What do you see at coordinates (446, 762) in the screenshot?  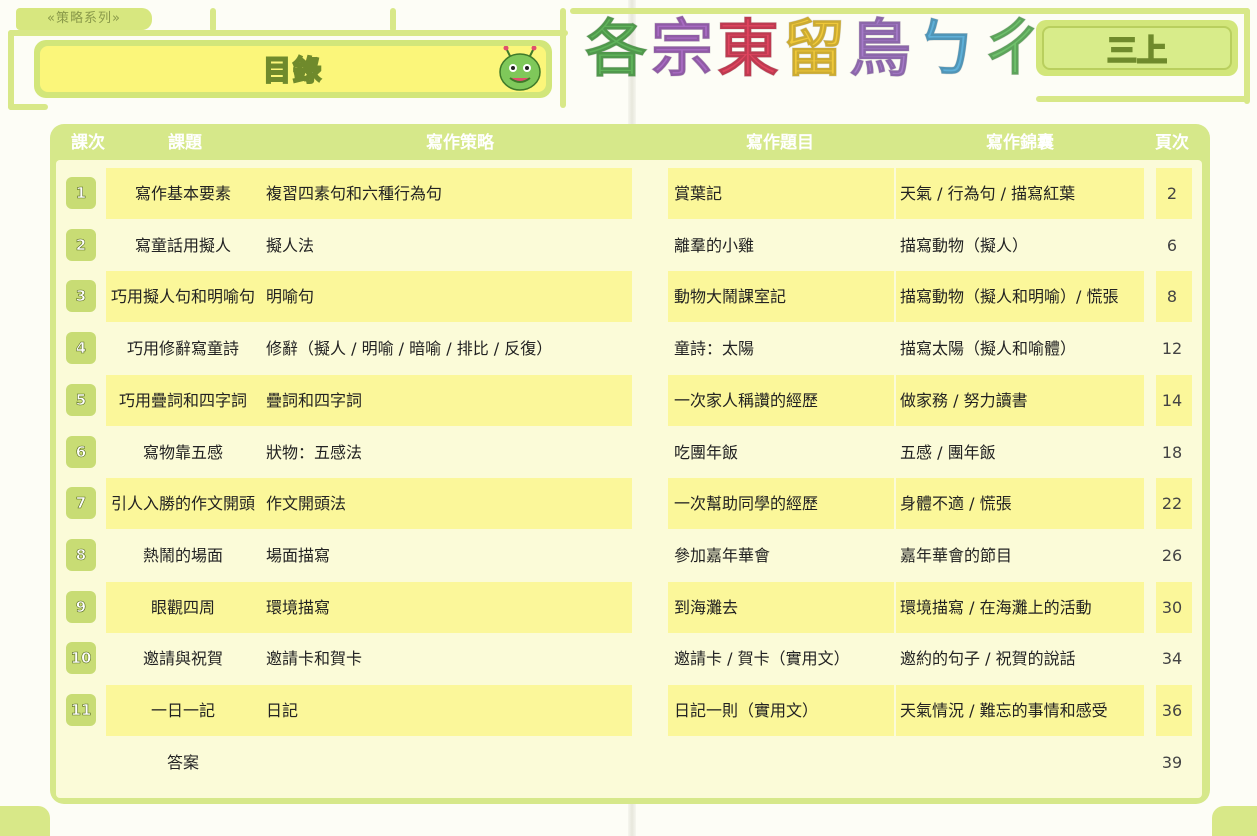 I see `writing-strategy` at bounding box center [446, 762].